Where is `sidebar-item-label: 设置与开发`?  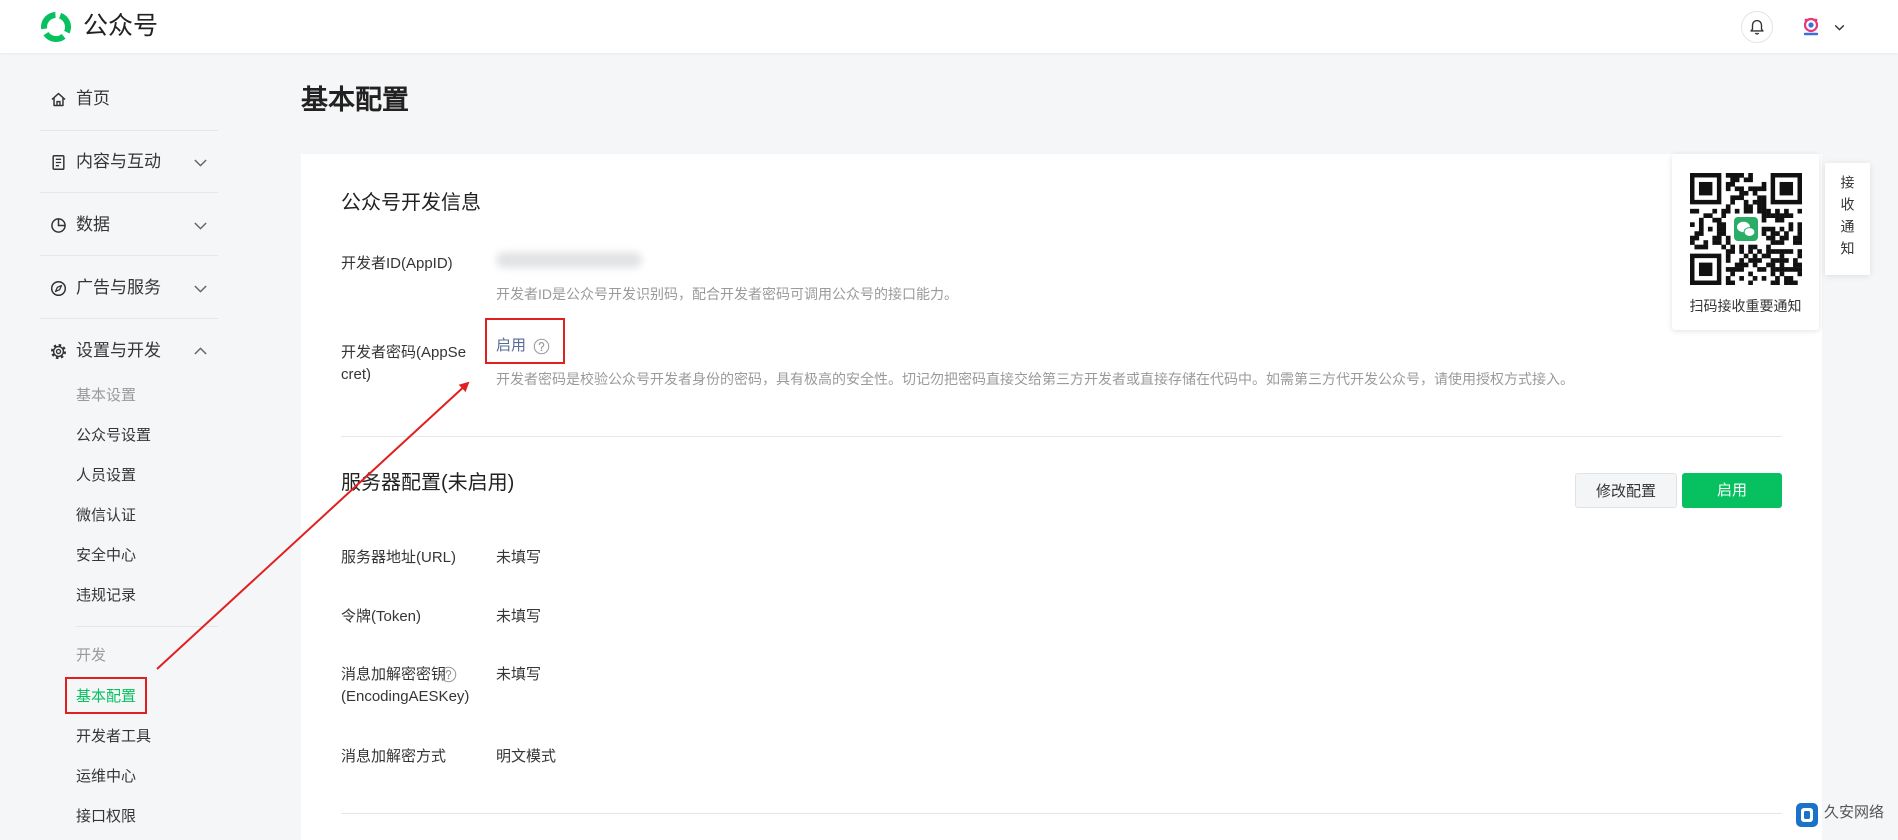 sidebar-item-label: 设置与开发 is located at coordinates (118, 350).